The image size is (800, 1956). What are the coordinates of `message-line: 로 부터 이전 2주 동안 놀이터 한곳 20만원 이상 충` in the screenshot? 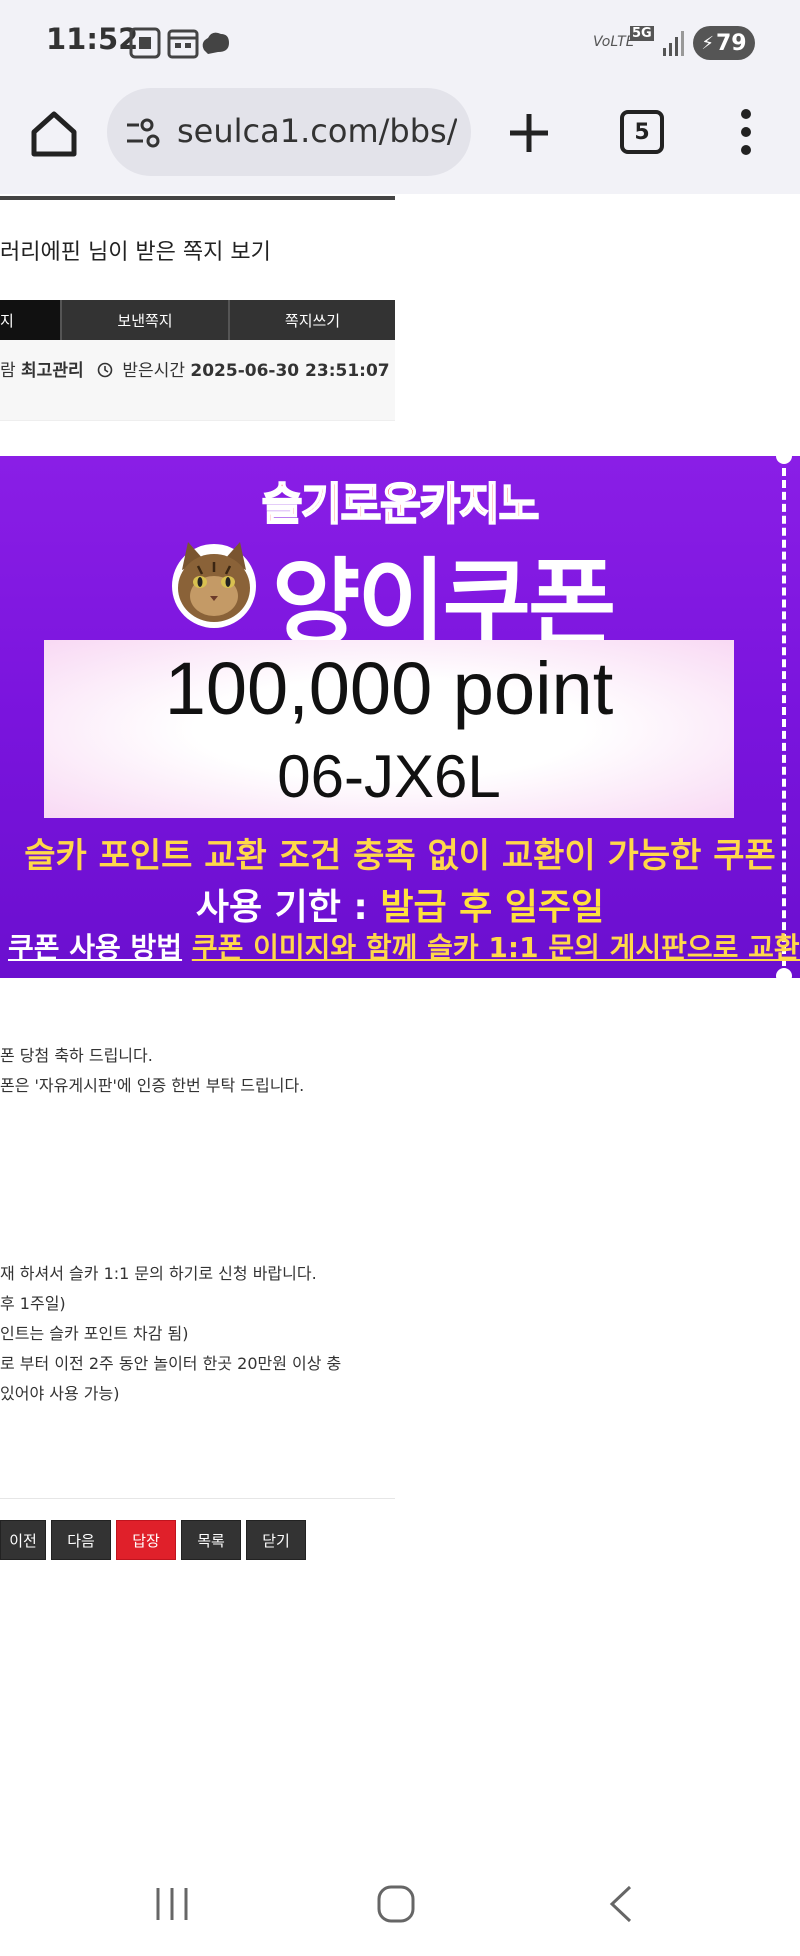 It's located at (171, 1363).